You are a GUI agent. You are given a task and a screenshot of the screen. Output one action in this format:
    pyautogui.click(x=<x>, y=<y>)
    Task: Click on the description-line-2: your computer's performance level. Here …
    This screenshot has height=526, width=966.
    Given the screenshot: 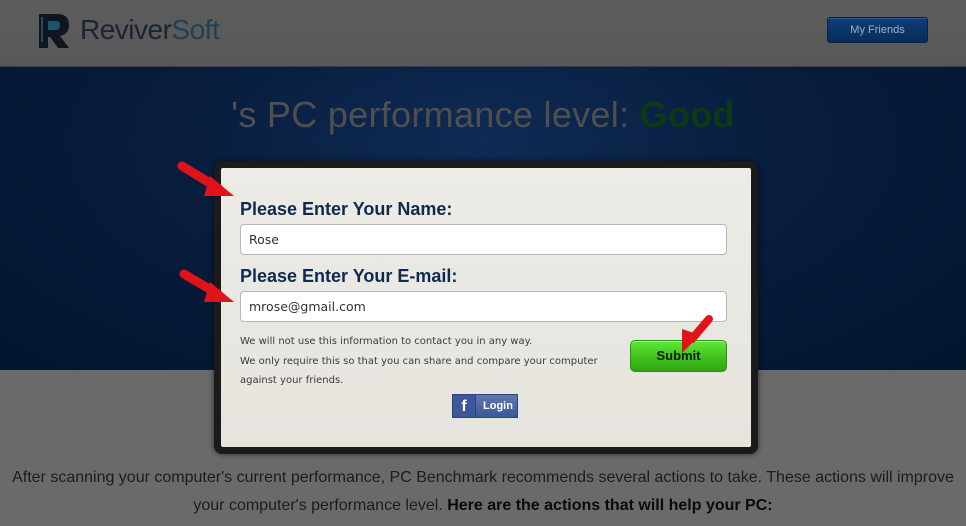 What is the action you would take?
    pyautogui.click(x=483, y=506)
    